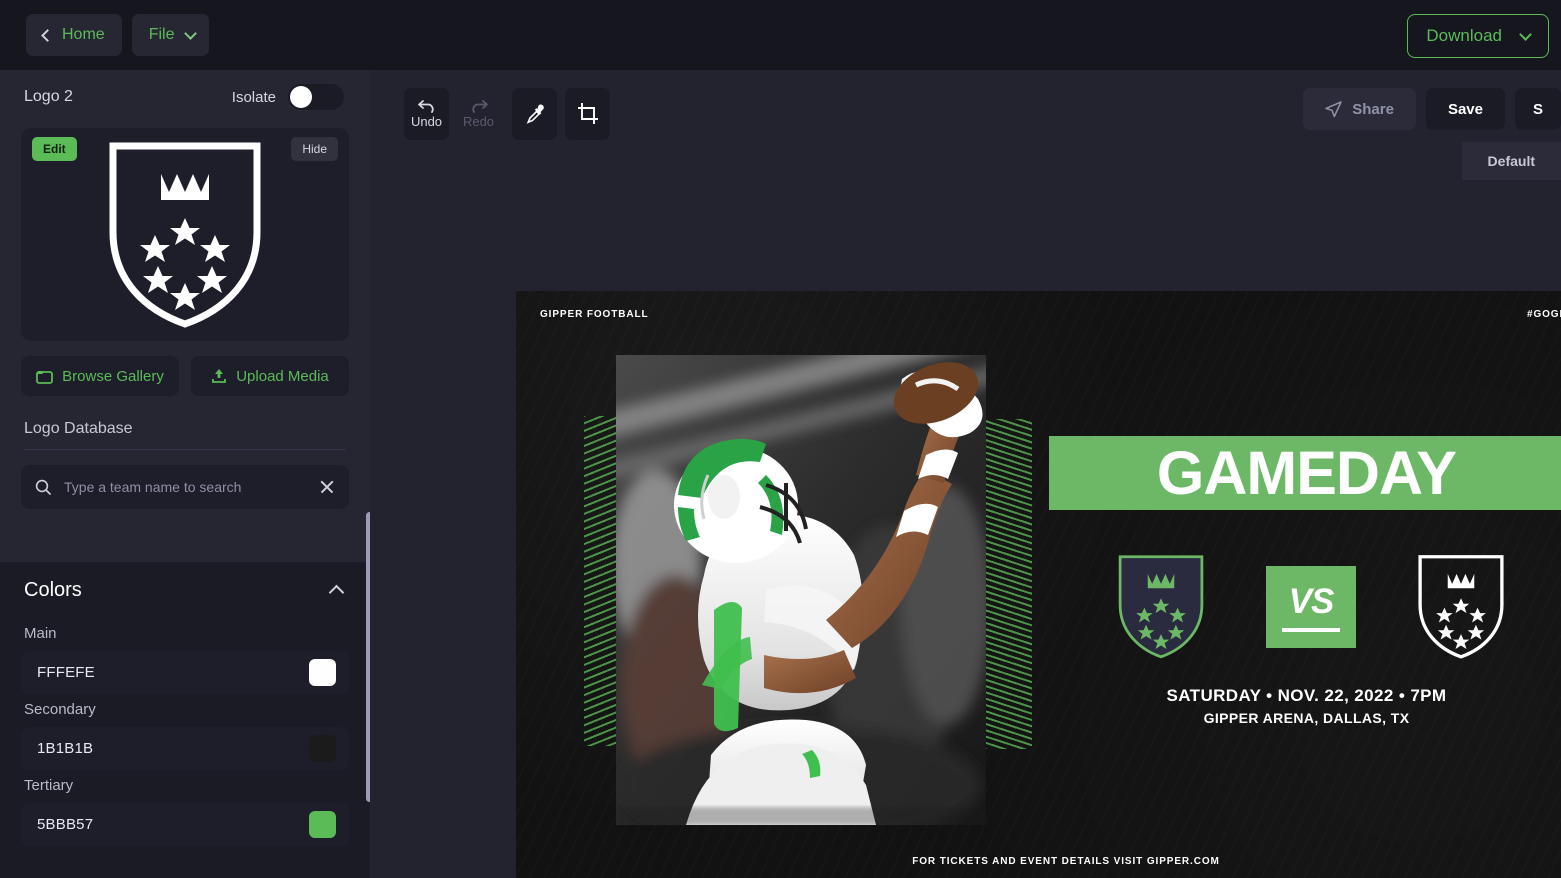 The width and height of the screenshot is (1561, 878). I want to click on logo-database-label: Logo Database, so click(78, 428).